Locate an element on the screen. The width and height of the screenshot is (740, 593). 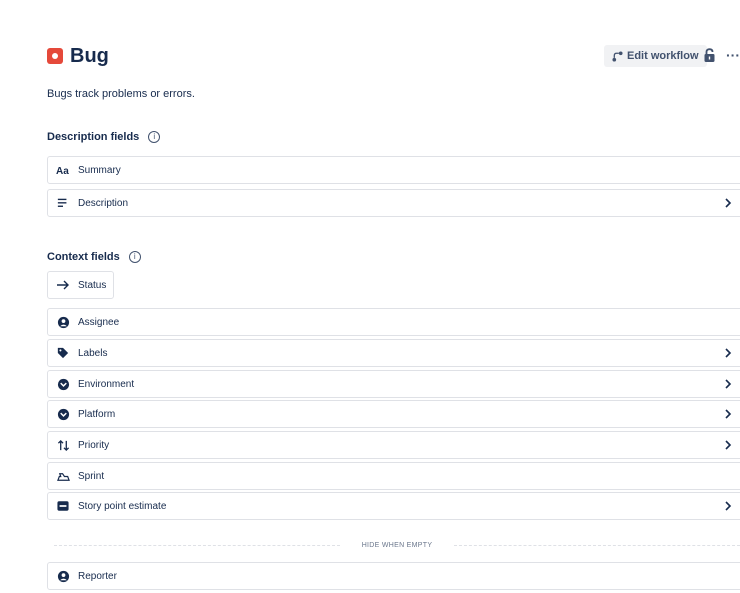
description-fields-heading: Description fields i is located at coordinates (104, 137).